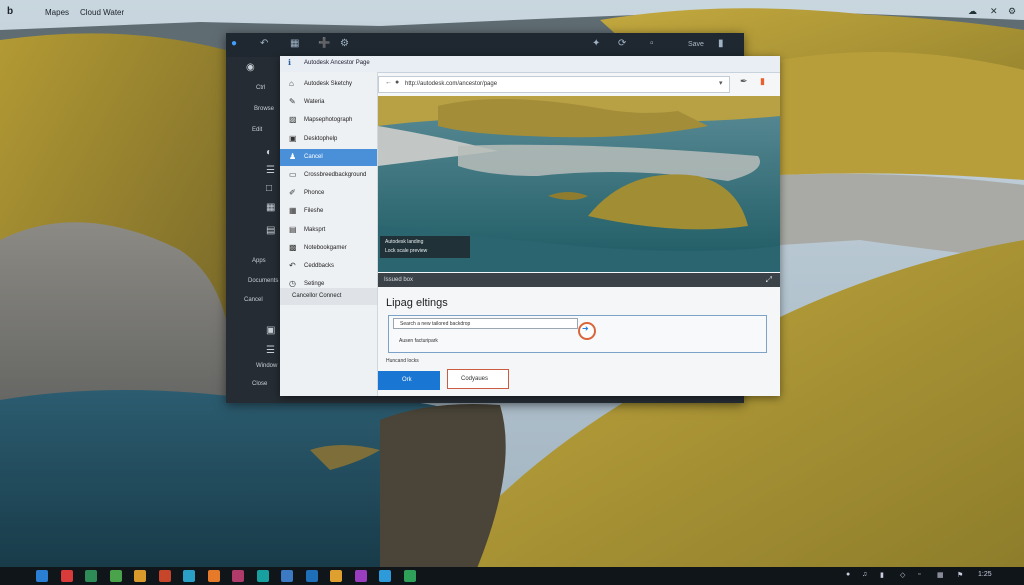  I want to click on clock-text: 1:25, so click(985, 574).